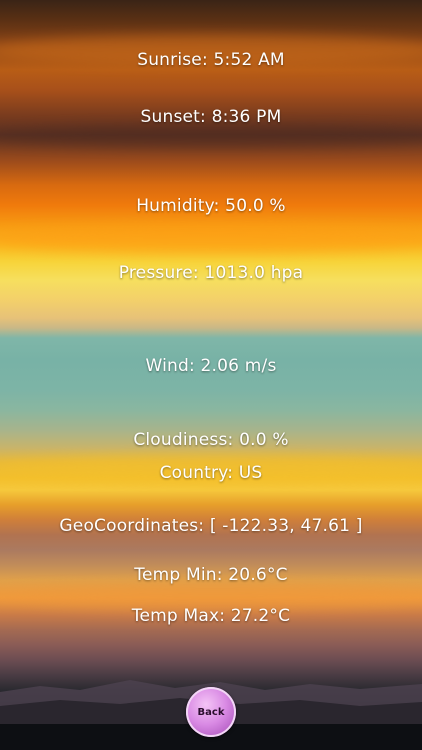 This screenshot has width=422, height=750. Describe the element at coordinates (211, 366) in the screenshot. I see `wind-text: Wind: 2.06 m/s` at that location.